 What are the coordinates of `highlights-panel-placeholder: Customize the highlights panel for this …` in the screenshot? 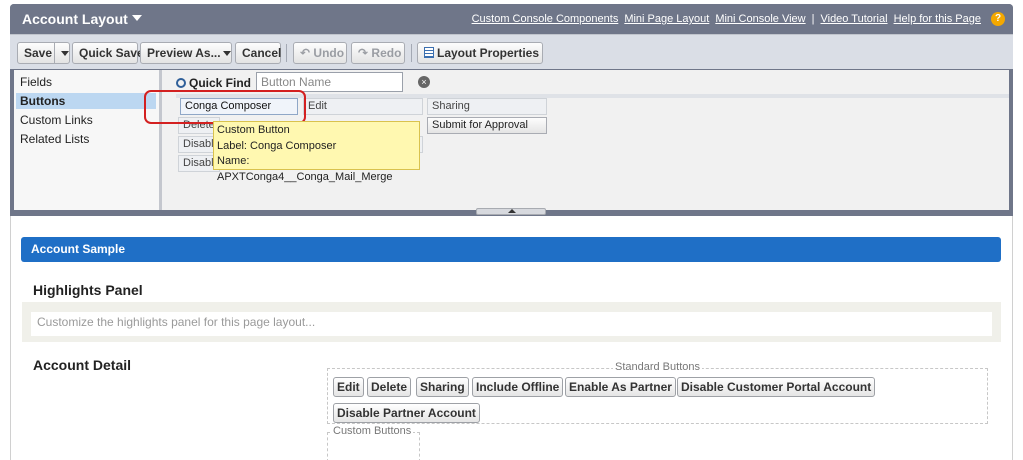 It's located at (511, 324).